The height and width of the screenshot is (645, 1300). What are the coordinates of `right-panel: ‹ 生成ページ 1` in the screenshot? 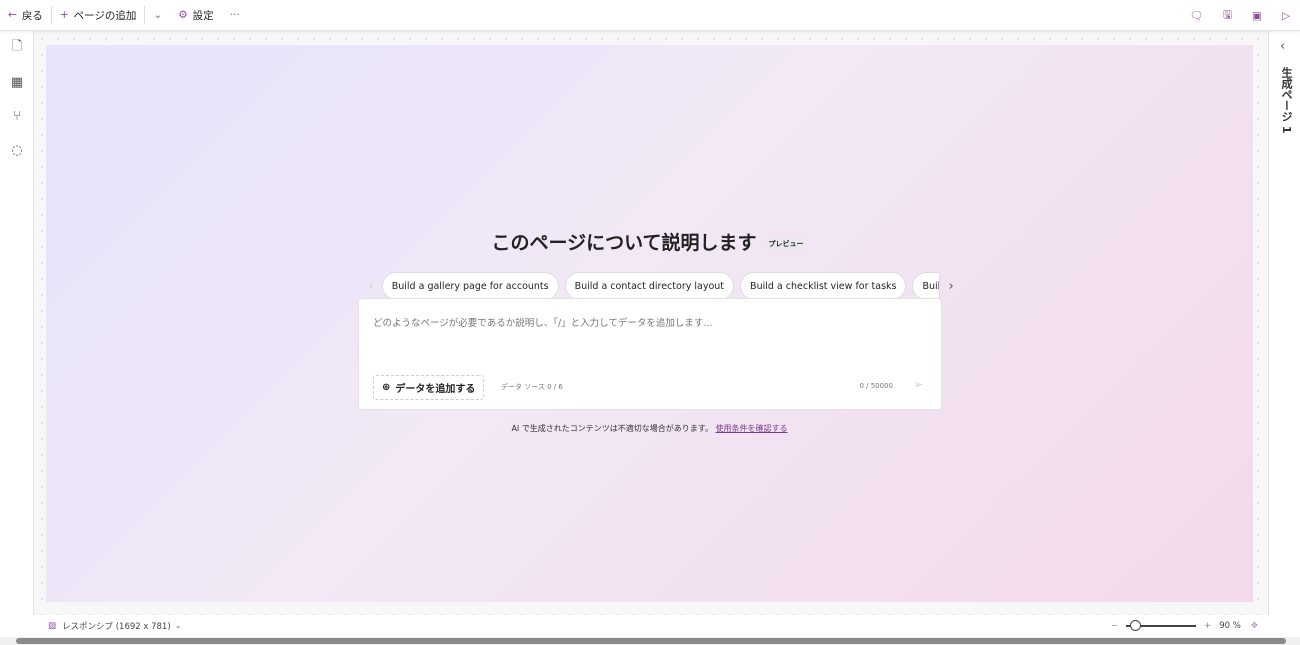 It's located at (1284, 323).